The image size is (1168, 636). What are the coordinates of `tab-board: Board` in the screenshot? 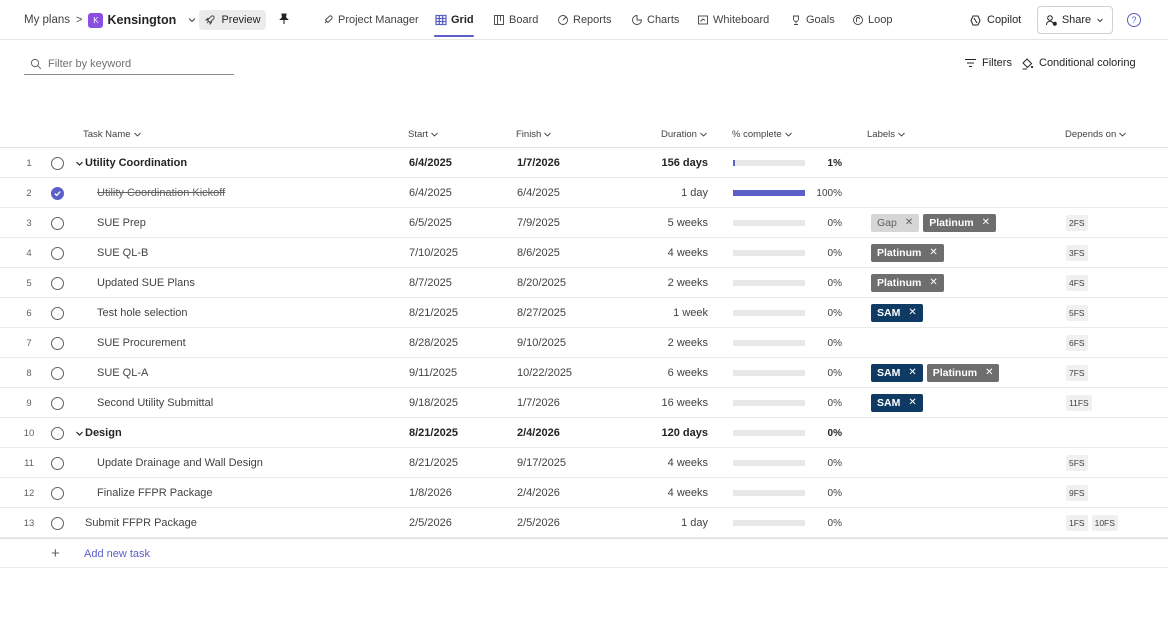 It's located at (515, 20).